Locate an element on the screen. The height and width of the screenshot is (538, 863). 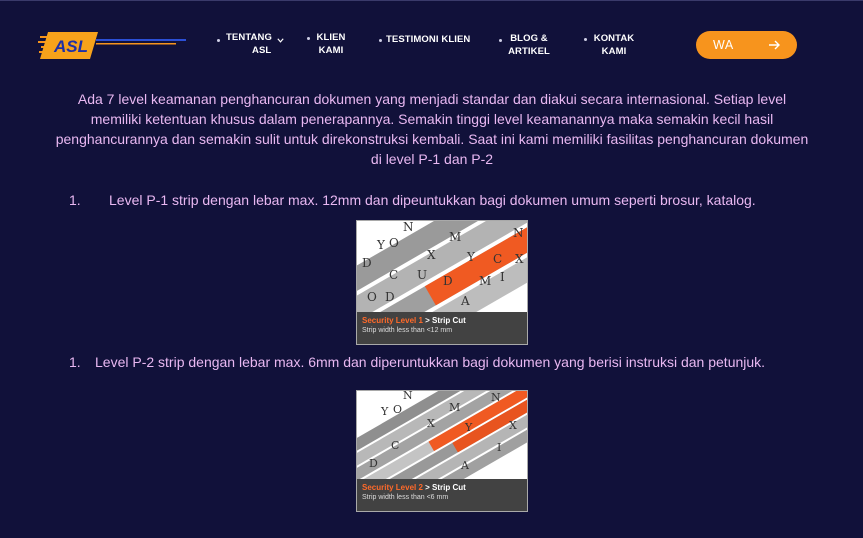
nav-item-blog: BLOG & ARTIKEL is located at coordinates (529, 45).